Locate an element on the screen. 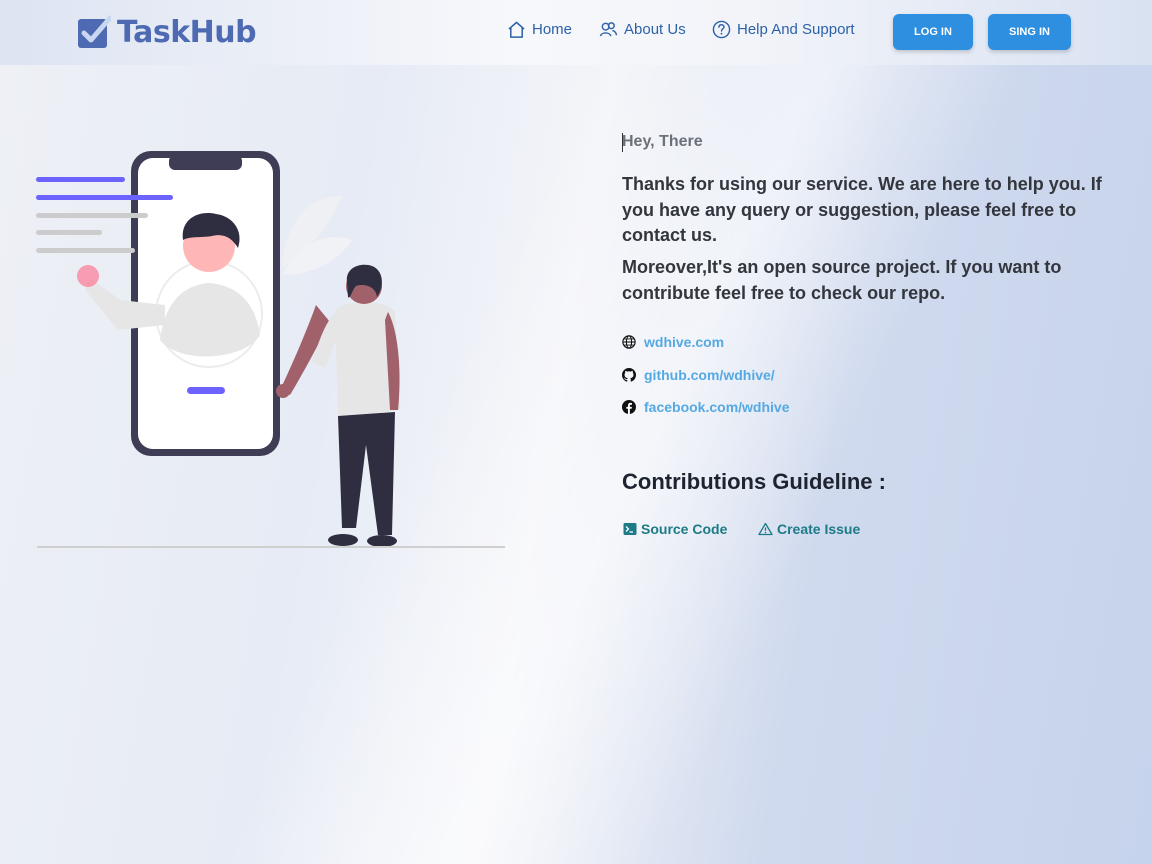  facebook-icon is located at coordinates (629, 407).